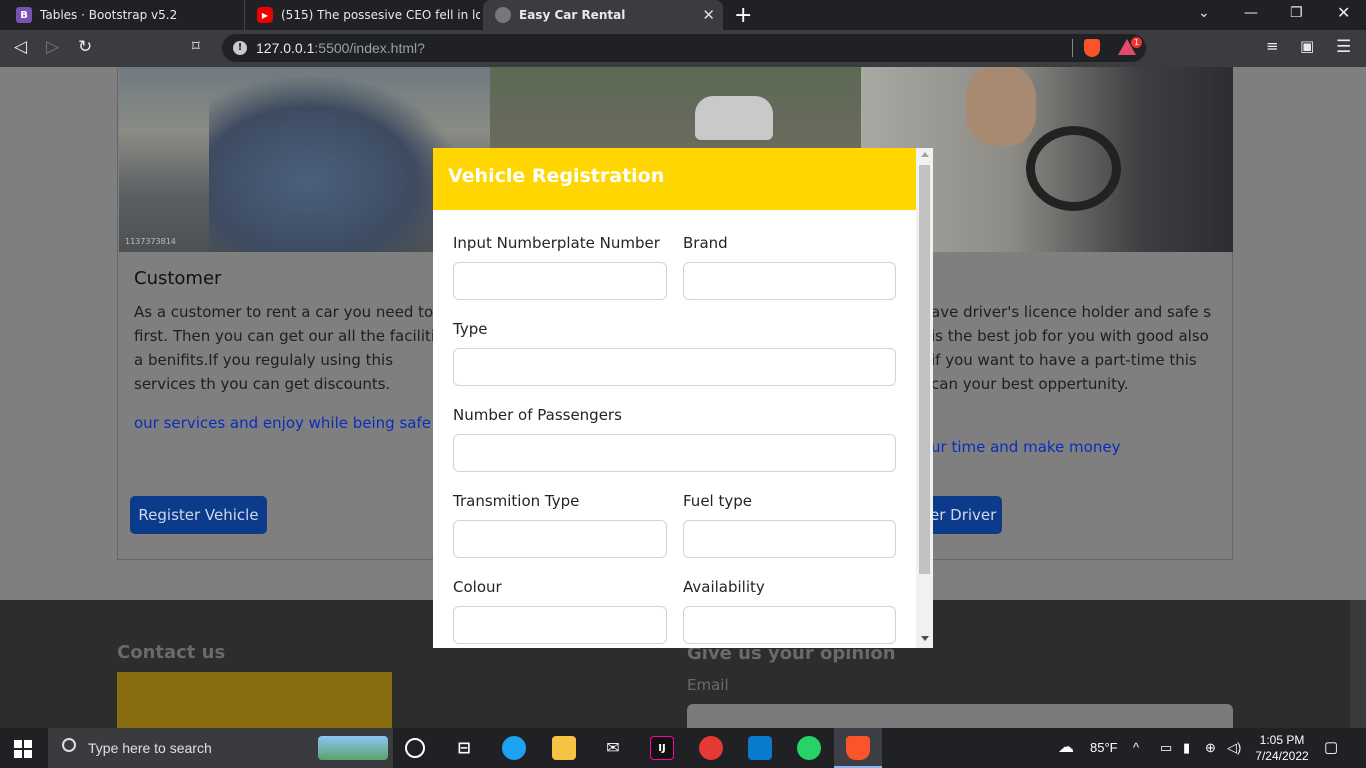  I want to click on address-bar: ! 127.0.0.1:5500/index.html? 1, so click(684, 48).